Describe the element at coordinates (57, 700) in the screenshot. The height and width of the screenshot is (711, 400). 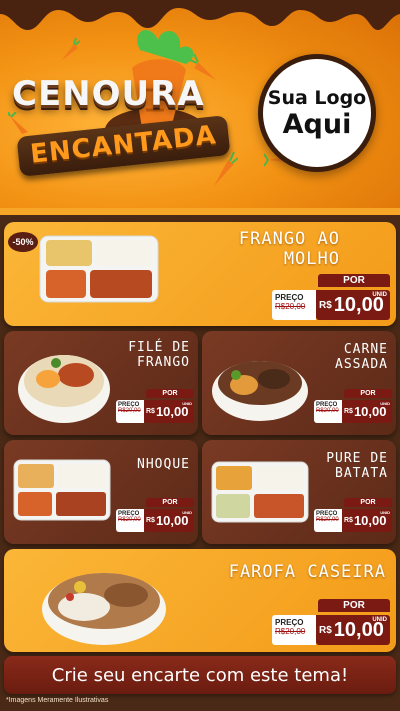
I see `disclaimer: *Imagens Meramente Ilustrativas` at that location.